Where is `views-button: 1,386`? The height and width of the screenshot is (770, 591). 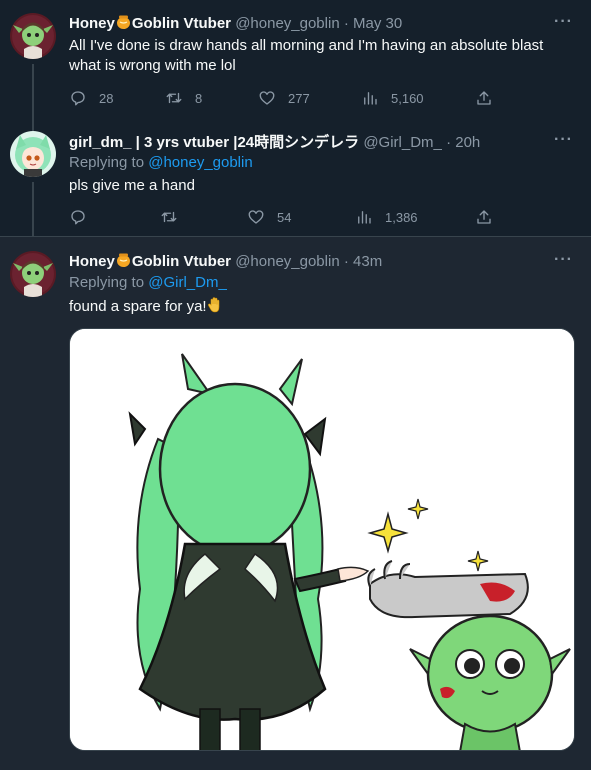
views-button: 1,386 is located at coordinates (386, 217).